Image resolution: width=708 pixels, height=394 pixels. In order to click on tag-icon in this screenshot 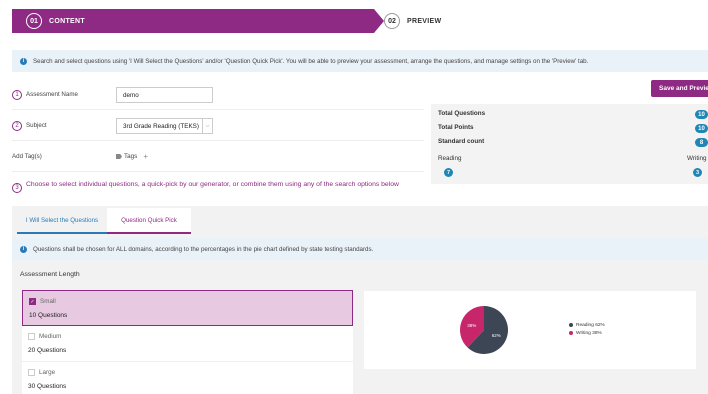, I will do `click(119, 156)`.